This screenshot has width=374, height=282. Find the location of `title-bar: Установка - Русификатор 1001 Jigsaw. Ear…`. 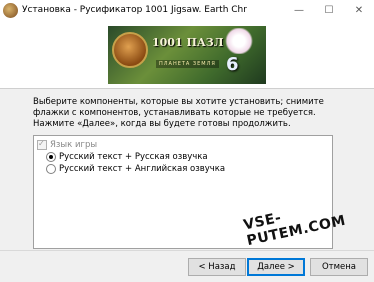

title-bar: Установка - Русификатор 1001 Jigsaw. Ear… is located at coordinates (187, 11).